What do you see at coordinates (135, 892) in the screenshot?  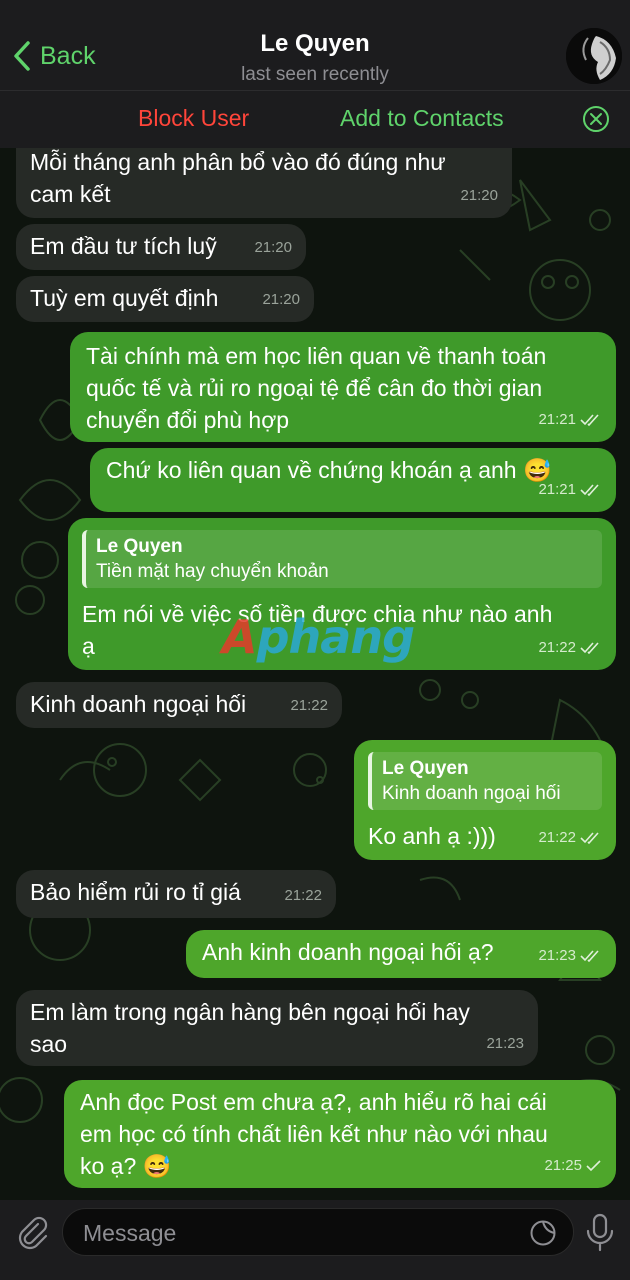 I see `message-text: Bảo hiểm rủi ro tỉ giá` at bounding box center [135, 892].